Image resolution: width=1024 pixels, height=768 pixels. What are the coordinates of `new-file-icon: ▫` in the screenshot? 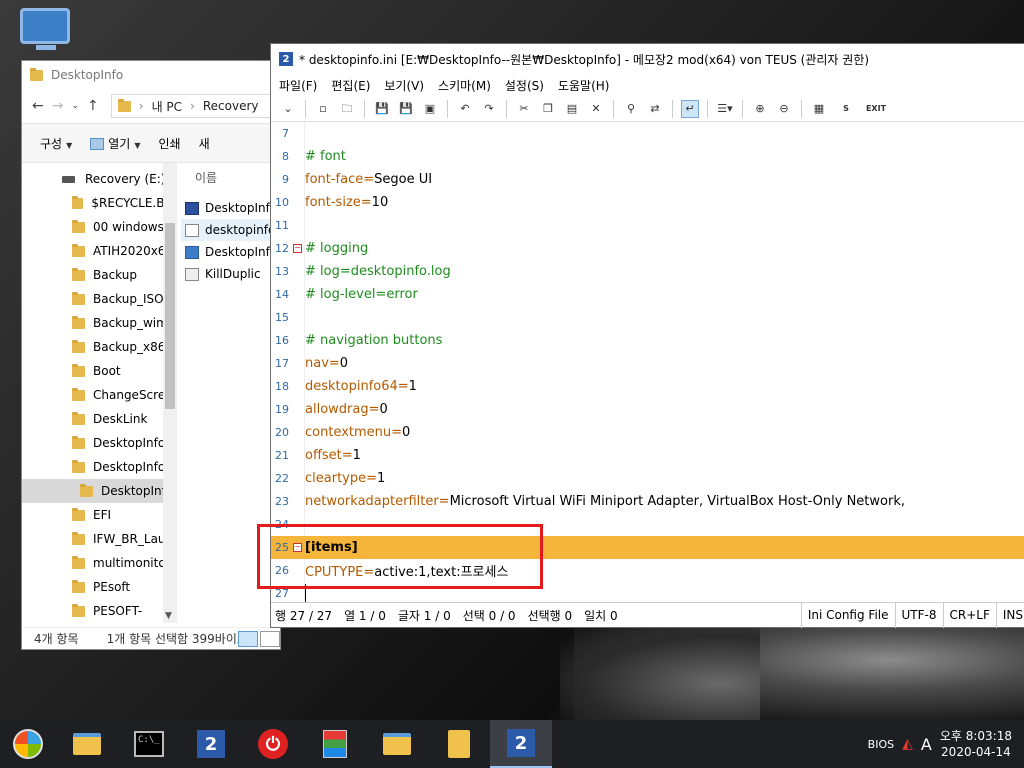 It's located at (323, 109).